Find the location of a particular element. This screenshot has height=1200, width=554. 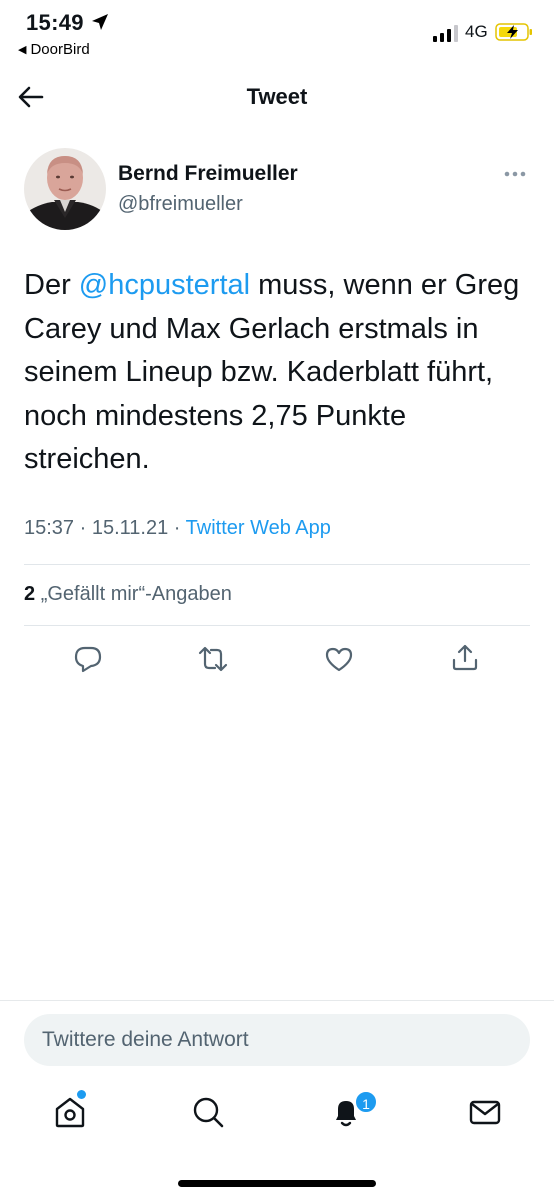

page-title: Tweet is located at coordinates (277, 96).